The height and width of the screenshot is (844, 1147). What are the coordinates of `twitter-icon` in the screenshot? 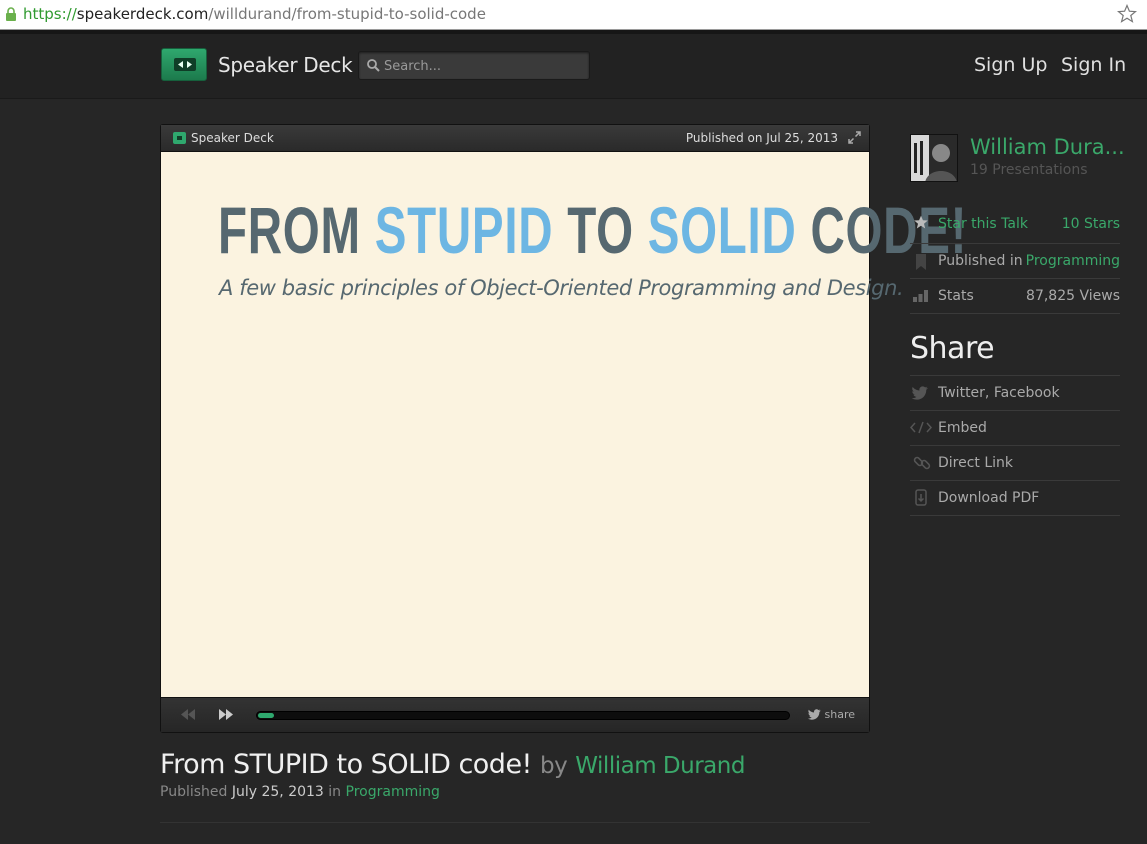 It's located at (919, 393).